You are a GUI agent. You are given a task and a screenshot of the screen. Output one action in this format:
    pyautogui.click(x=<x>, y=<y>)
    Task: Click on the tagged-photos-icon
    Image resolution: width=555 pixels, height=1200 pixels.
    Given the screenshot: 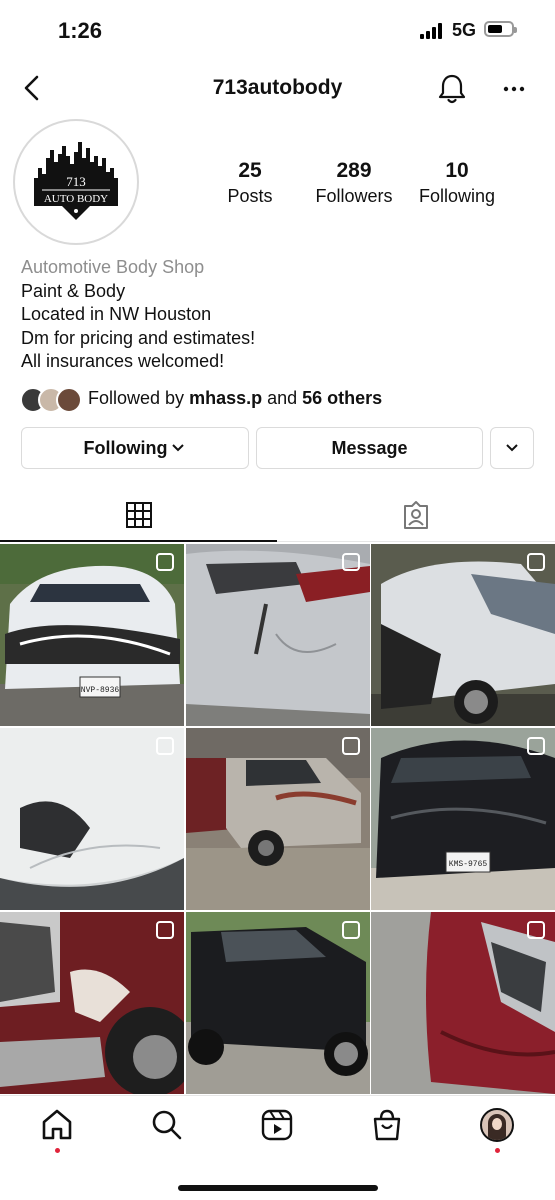 What is the action you would take?
    pyautogui.click(x=416, y=515)
    